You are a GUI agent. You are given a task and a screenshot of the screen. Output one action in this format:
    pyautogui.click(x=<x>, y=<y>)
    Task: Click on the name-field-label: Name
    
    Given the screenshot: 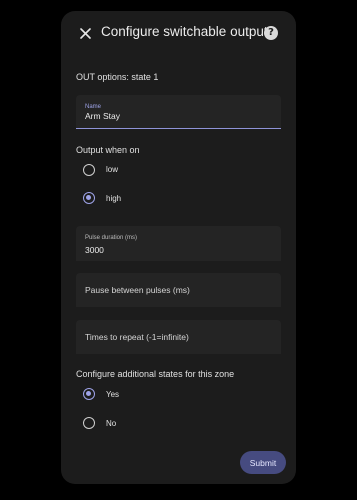 What is the action you would take?
    pyautogui.click(x=93, y=107)
    